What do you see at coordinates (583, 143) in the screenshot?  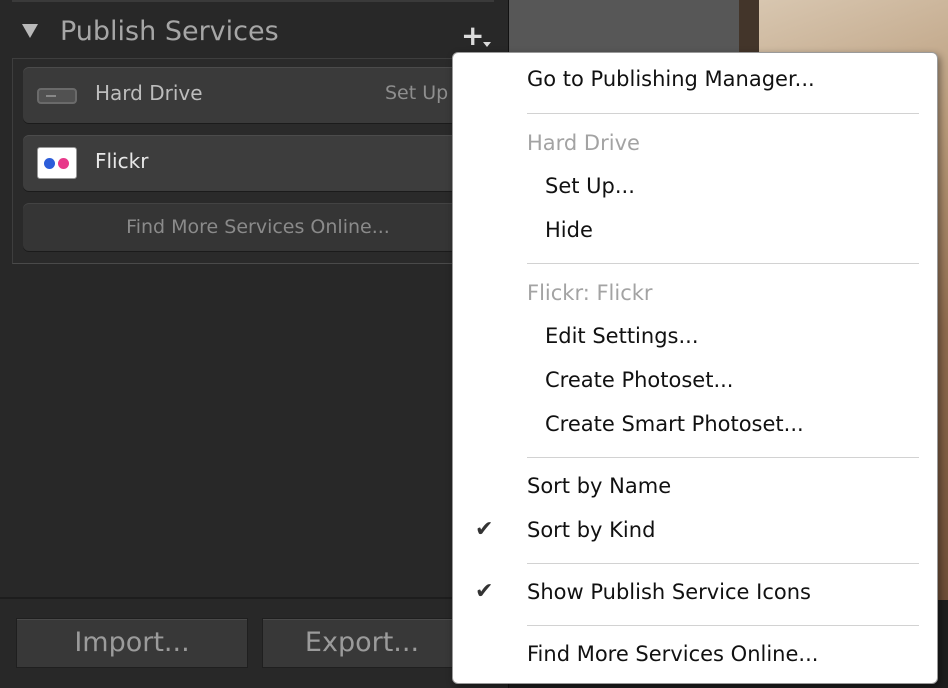 I see `menu-header-hard-drive: Hard Drive` at bounding box center [583, 143].